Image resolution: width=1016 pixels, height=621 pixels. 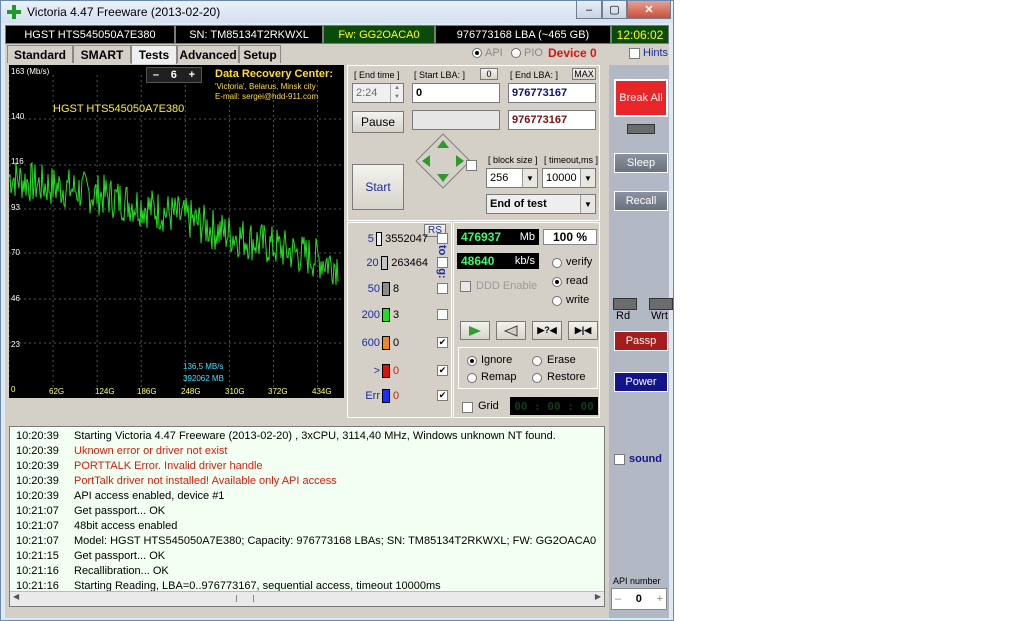 I want to click on minimize-icon: –, so click(x=589, y=9).